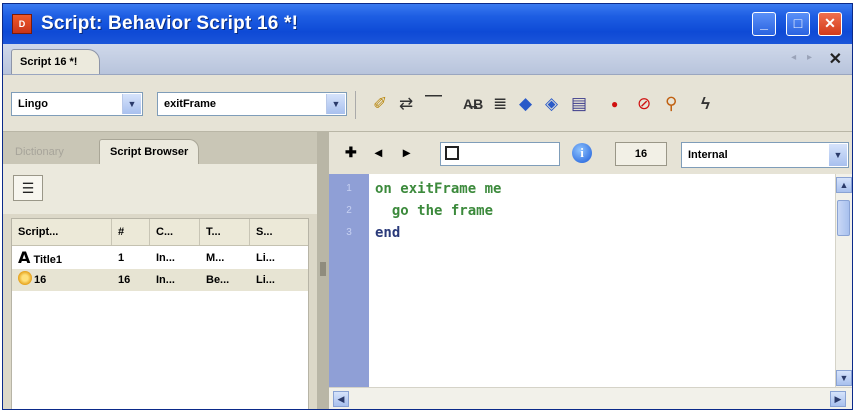 The width and height of the screenshot is (855, 412). What do you see at coordinates (62, 280) in the screenshot?
I see `script-name-cell: 16` at bounding box center [62, 280].